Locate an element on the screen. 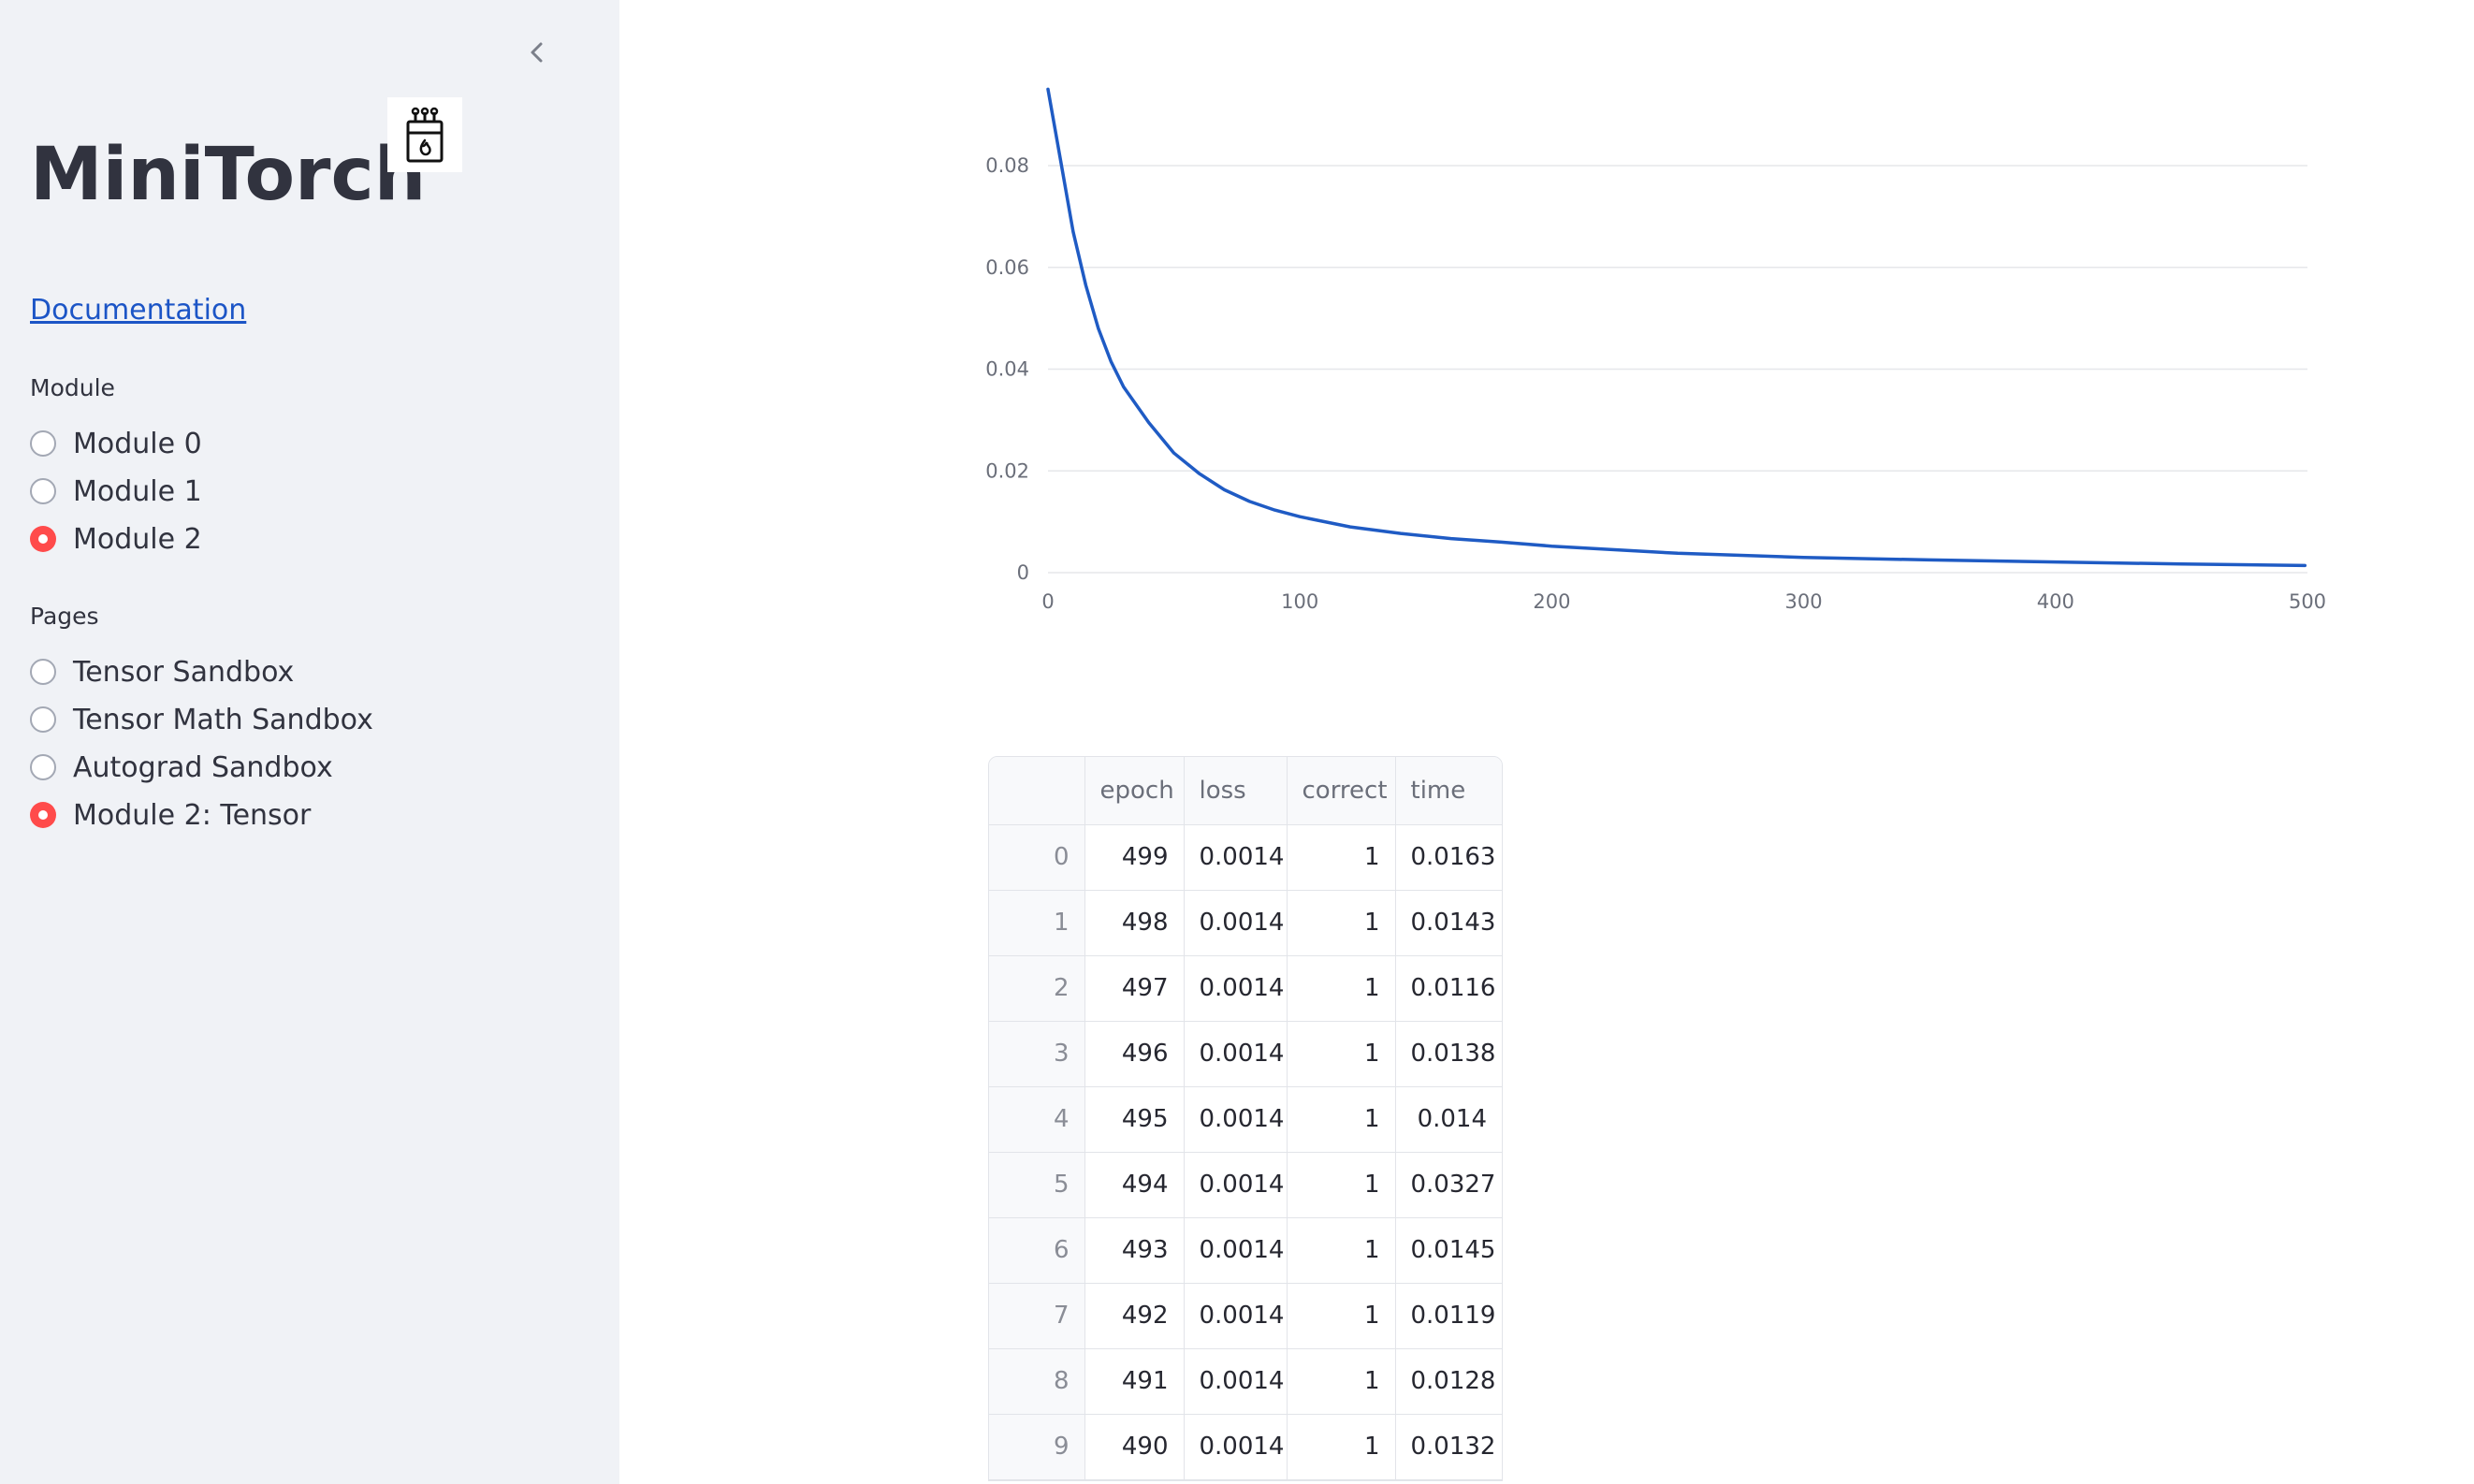  row-index-cell: 3 is located at coordinates (1037, 1054).